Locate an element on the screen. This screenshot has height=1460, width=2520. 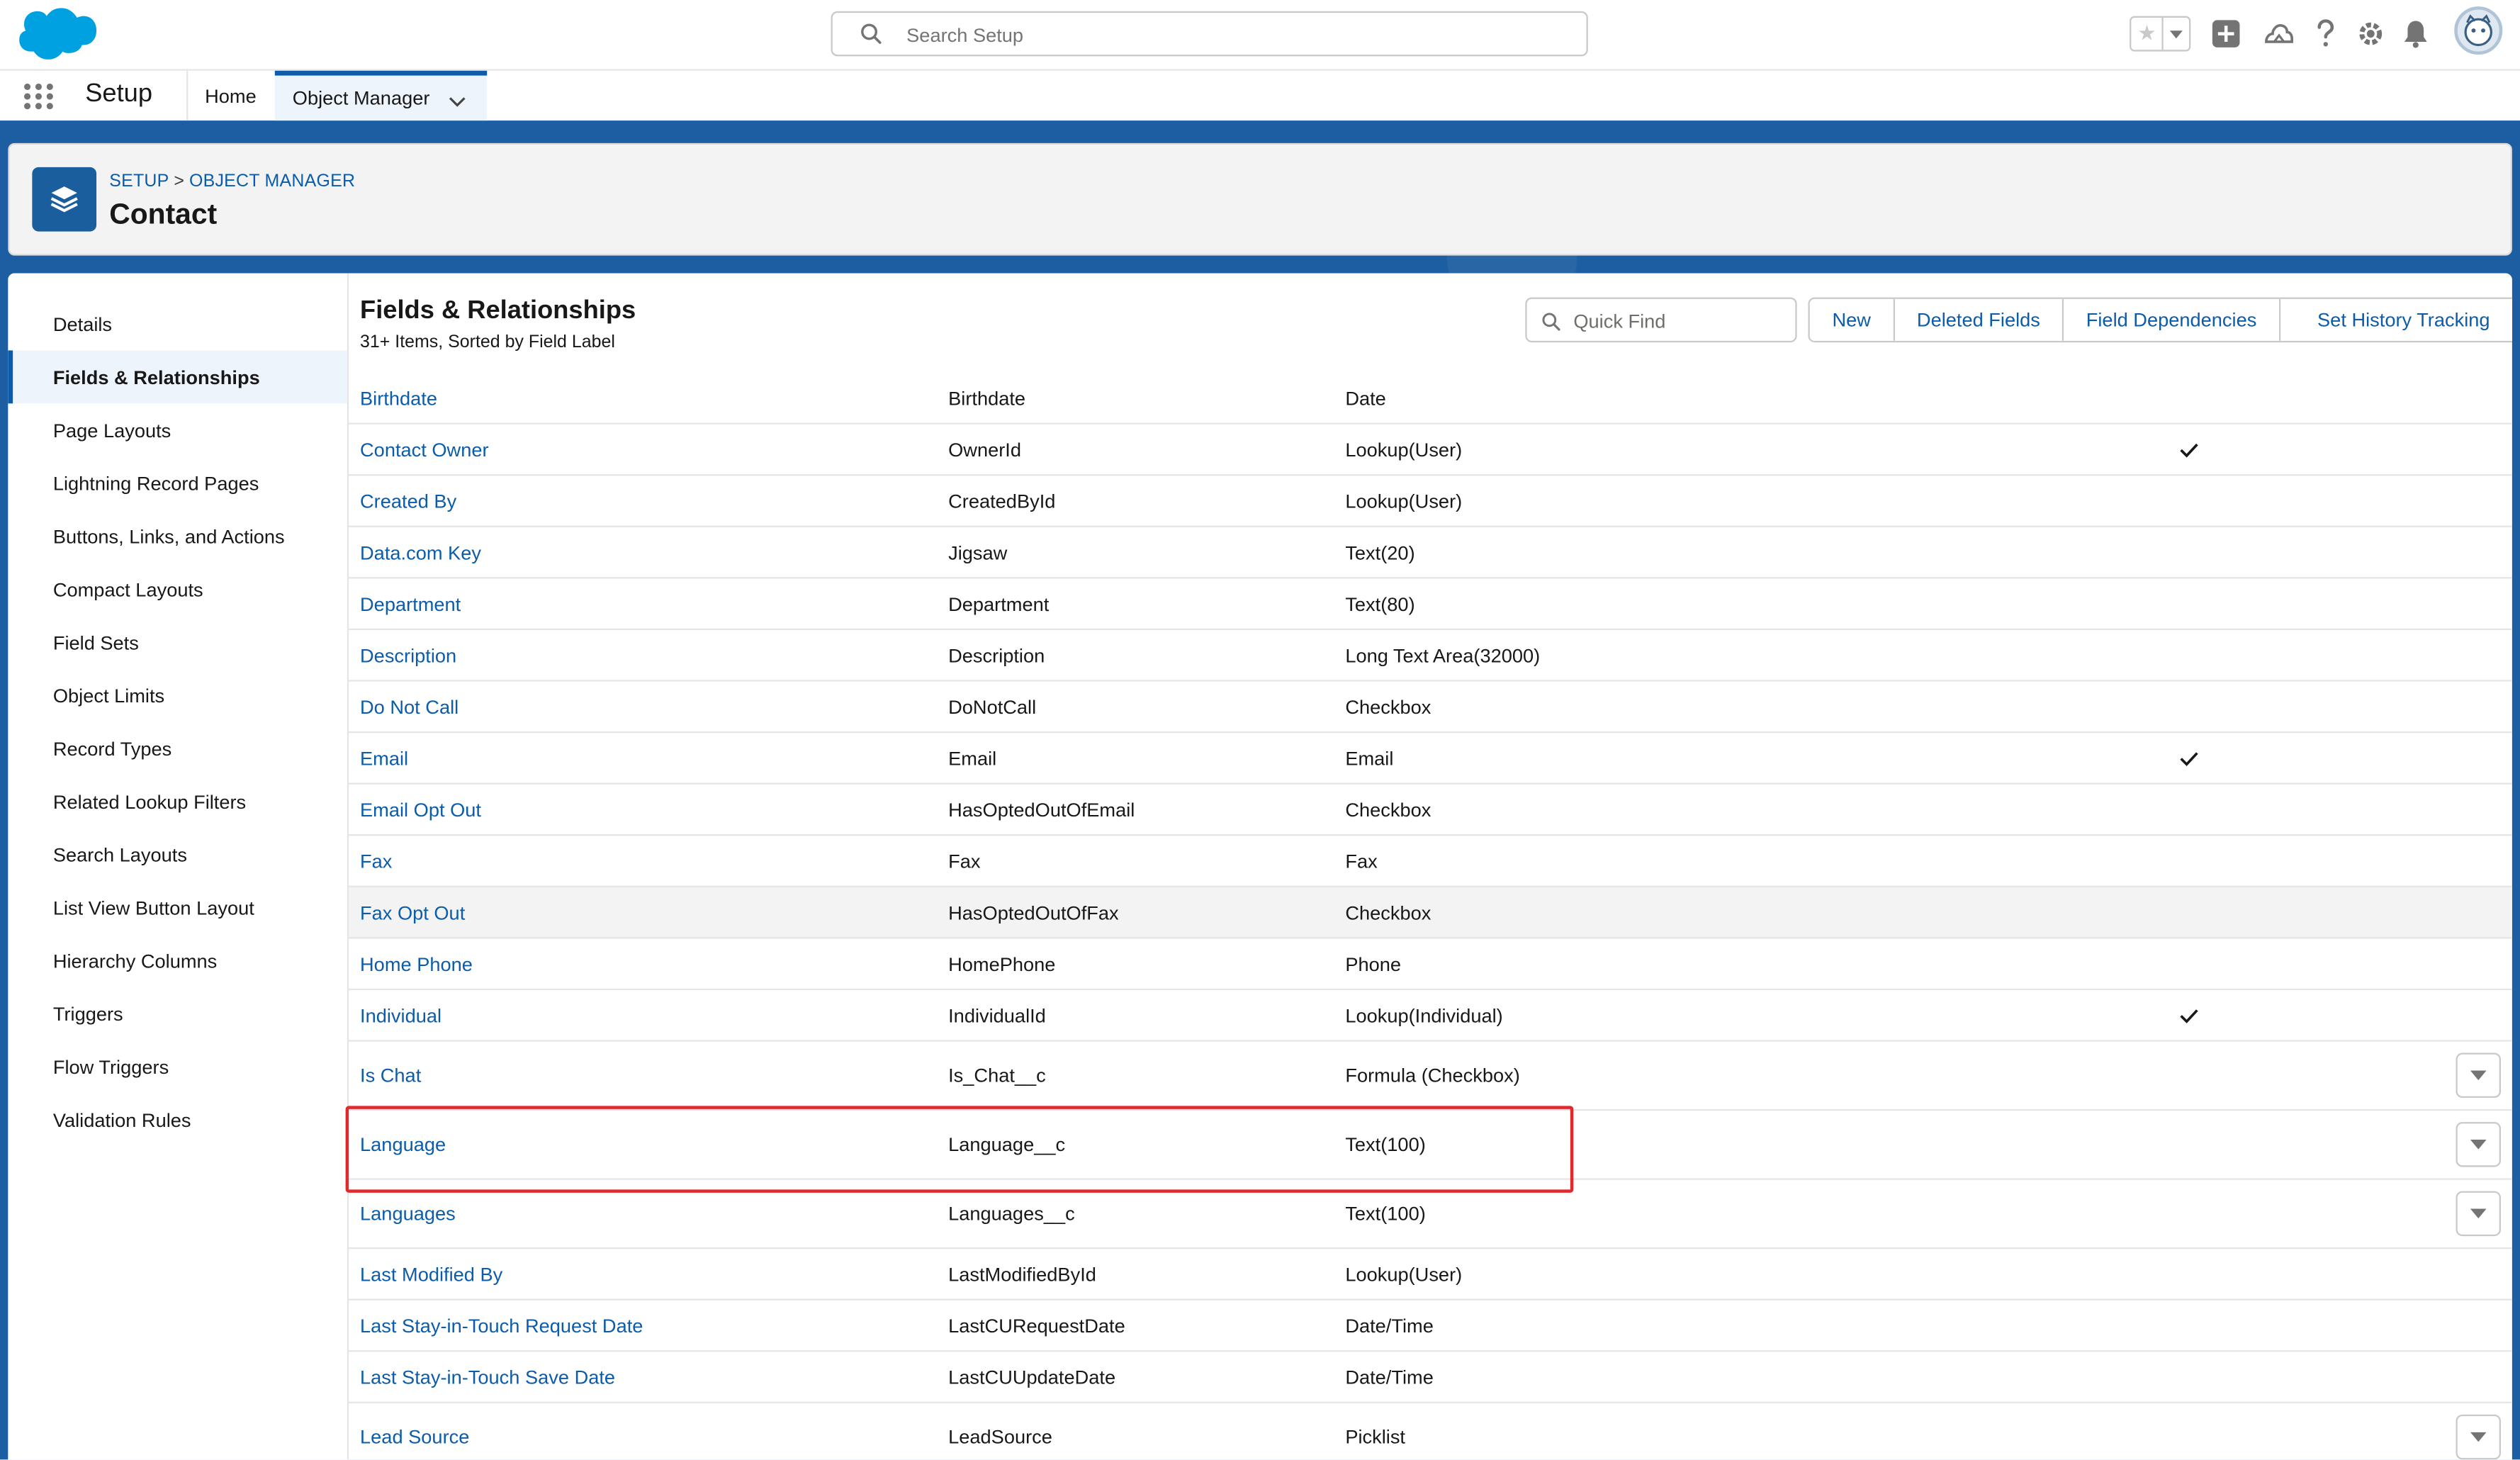
field-label-link: Email is located at coordinates (384, 758).